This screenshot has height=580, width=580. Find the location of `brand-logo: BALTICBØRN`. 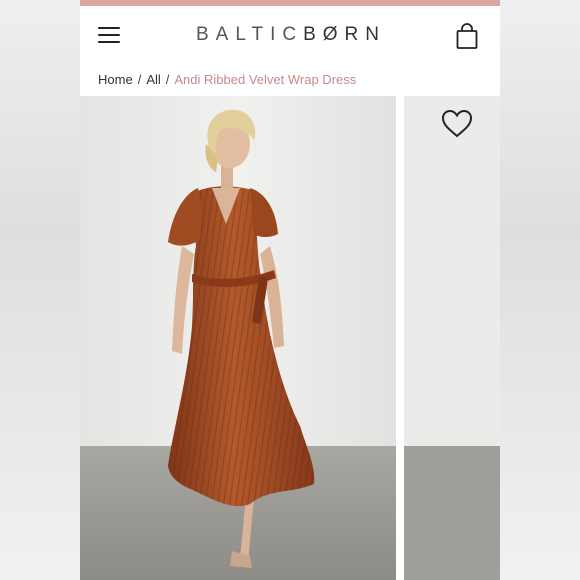

brand-logo: BALTICBØRN is located at coordinates (291, 35).